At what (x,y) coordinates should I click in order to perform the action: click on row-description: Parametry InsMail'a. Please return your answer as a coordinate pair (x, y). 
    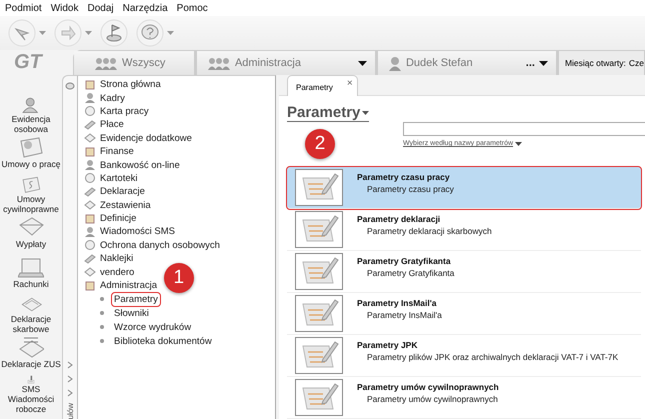
    Looking at the image, I should click on (404, 315).